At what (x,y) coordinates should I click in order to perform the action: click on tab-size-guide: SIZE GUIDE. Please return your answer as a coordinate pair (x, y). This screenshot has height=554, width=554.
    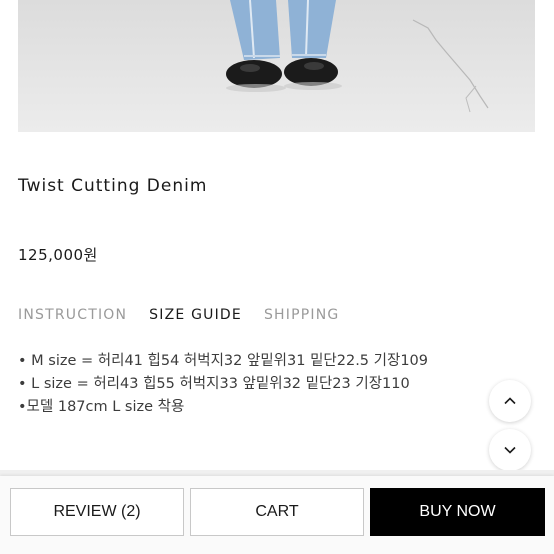
    Looking at the image, I should click on (195, 315).